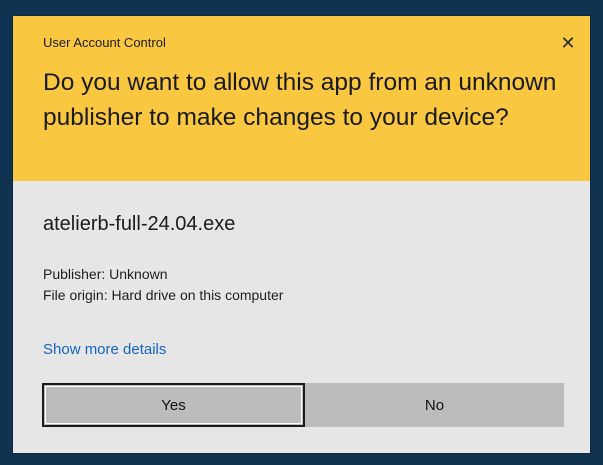  I want to click on publisher-text: Publisher: Unknown, so click(105, 274).